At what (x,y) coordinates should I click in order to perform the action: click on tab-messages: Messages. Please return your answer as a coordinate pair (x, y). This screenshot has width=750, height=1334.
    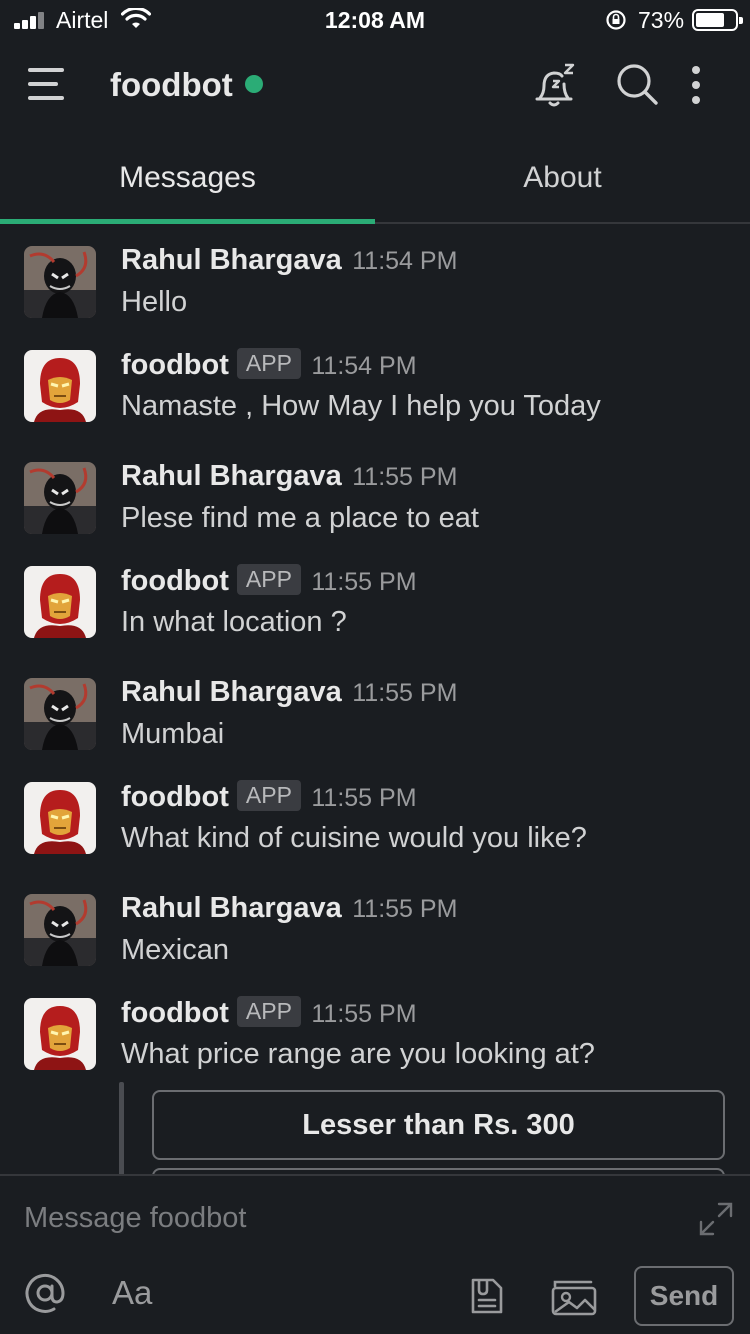
    Looking at the image, I should click on (187, 178).